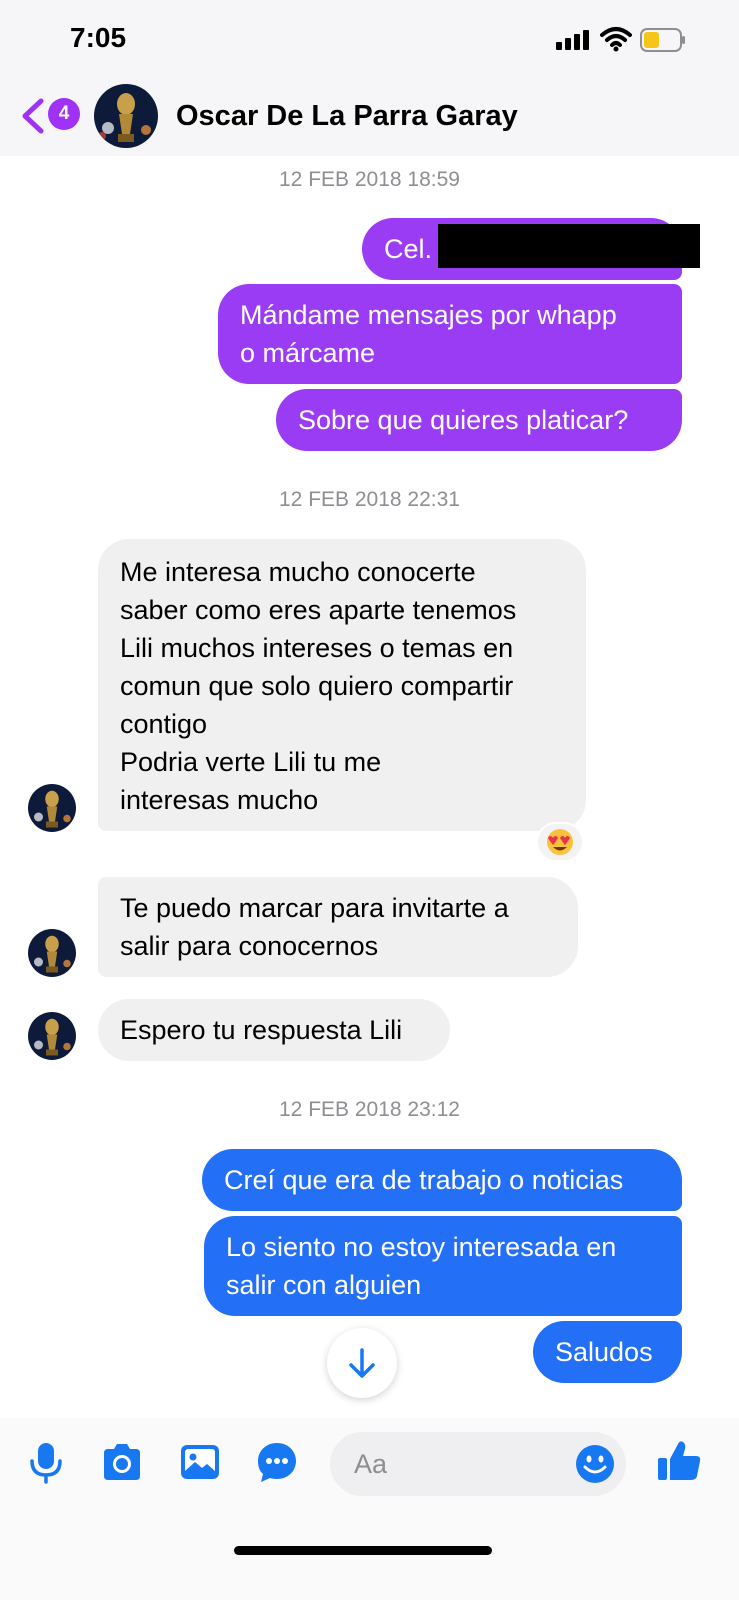  I want to click on battery-icon, so click(662, 40).